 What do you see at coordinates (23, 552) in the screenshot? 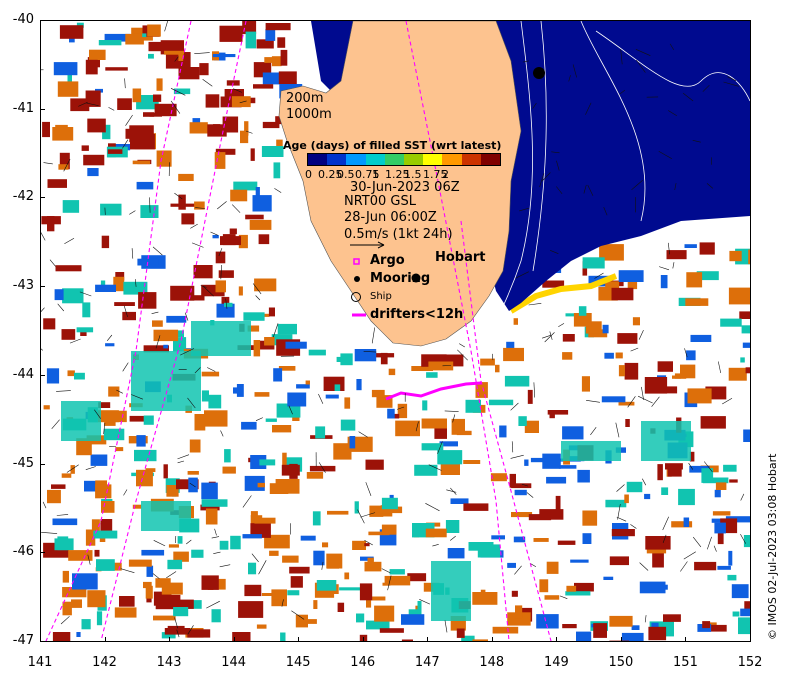
I see `lat-tick-label: -46` at bounding box center [23, 552].